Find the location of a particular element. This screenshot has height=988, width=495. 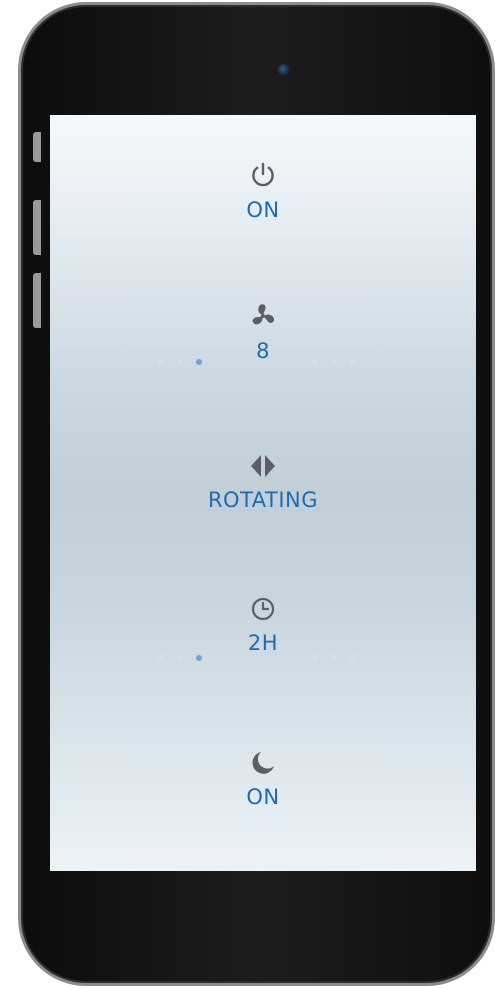

oscillation-control: ROTATING is located at coordinates (263, 483).